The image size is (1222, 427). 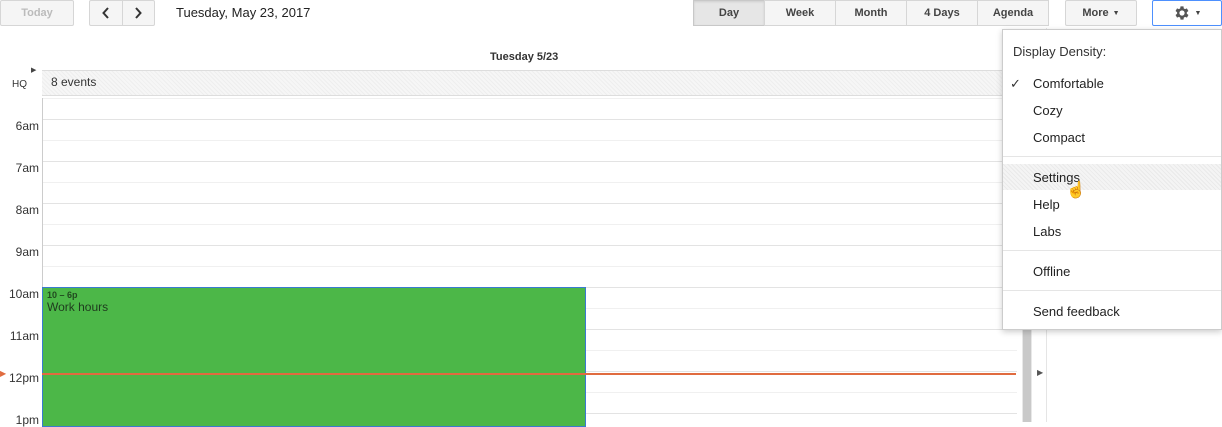 What do you see at coordinates (1013, 13) in the screenshot?
I see `view-agenda-button: Agenda` at bounding box center [1013, 13].